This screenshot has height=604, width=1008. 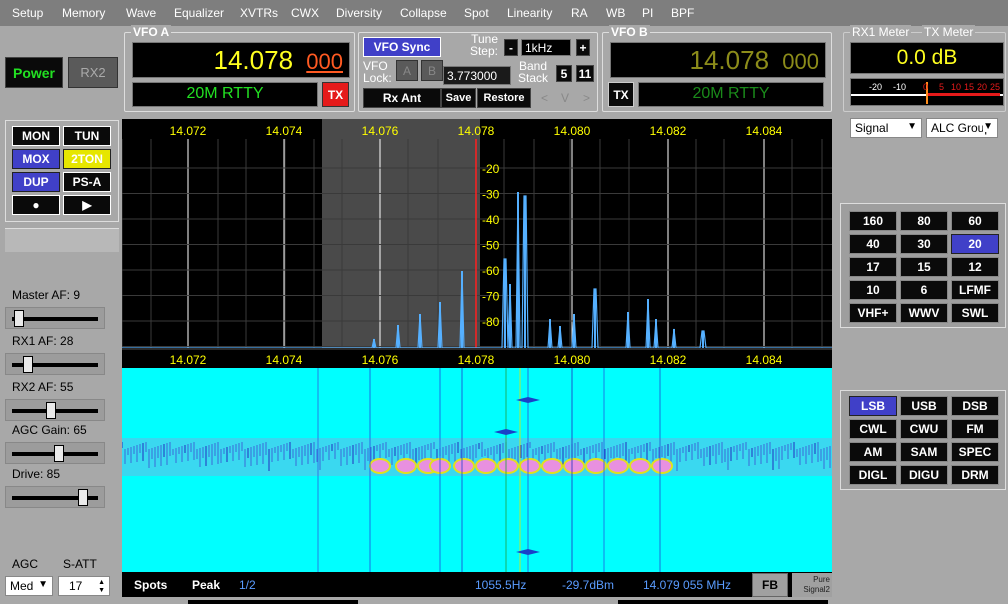 I want to click on slider-agc-gain, so click(x=55, y=453).